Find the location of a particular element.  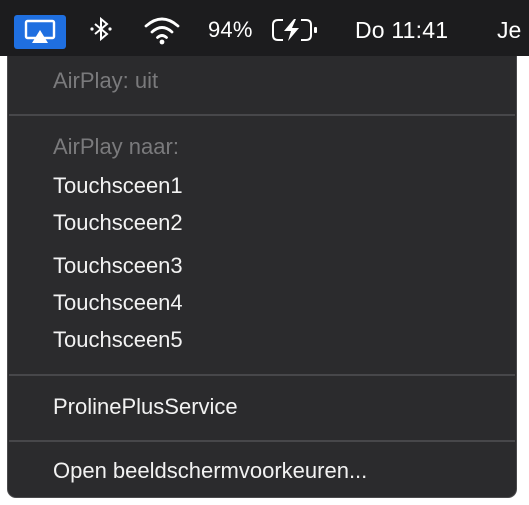

bluetooth-icon is located at coordinates (101, 29).